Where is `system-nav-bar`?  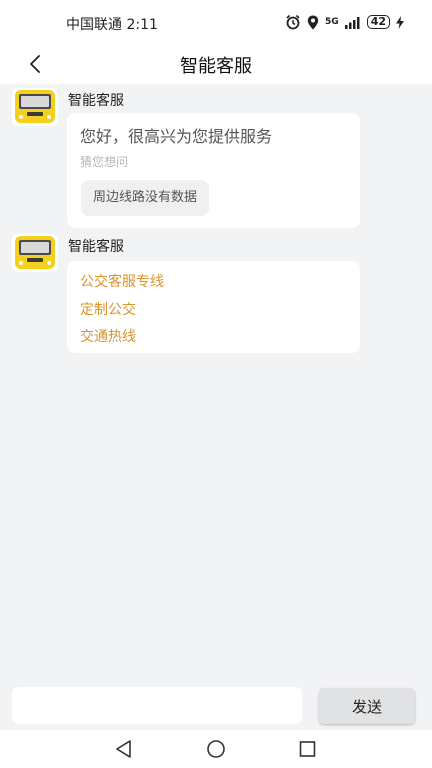
system-nav-bar is located at coordinates (216, 749).